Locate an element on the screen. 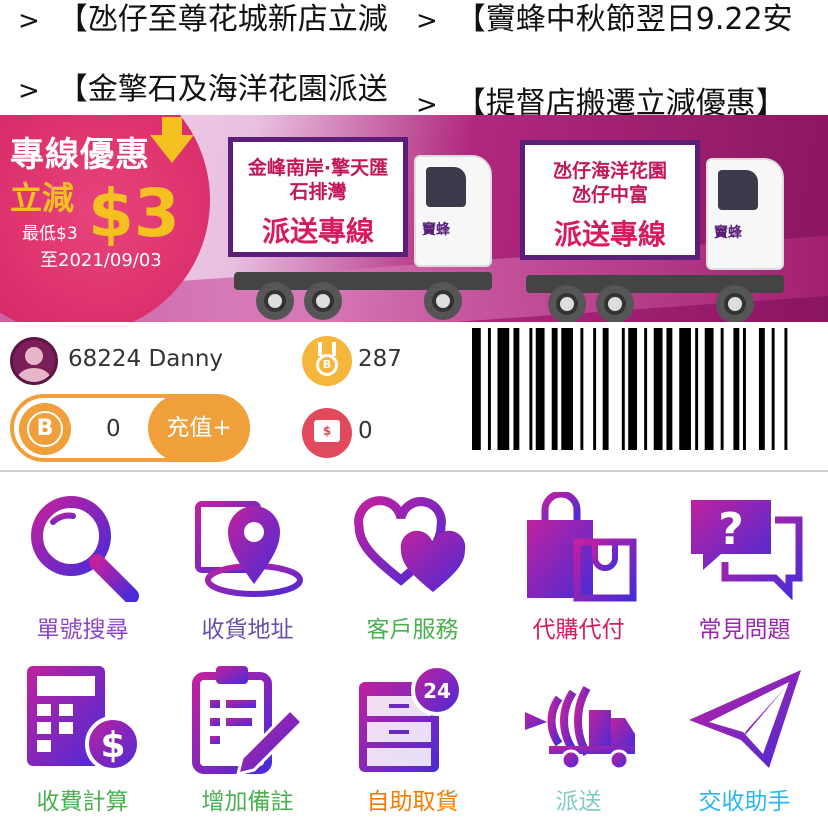  grid-item-selfpickup: 24 自助取貨 is located at coordinates (412, 736).